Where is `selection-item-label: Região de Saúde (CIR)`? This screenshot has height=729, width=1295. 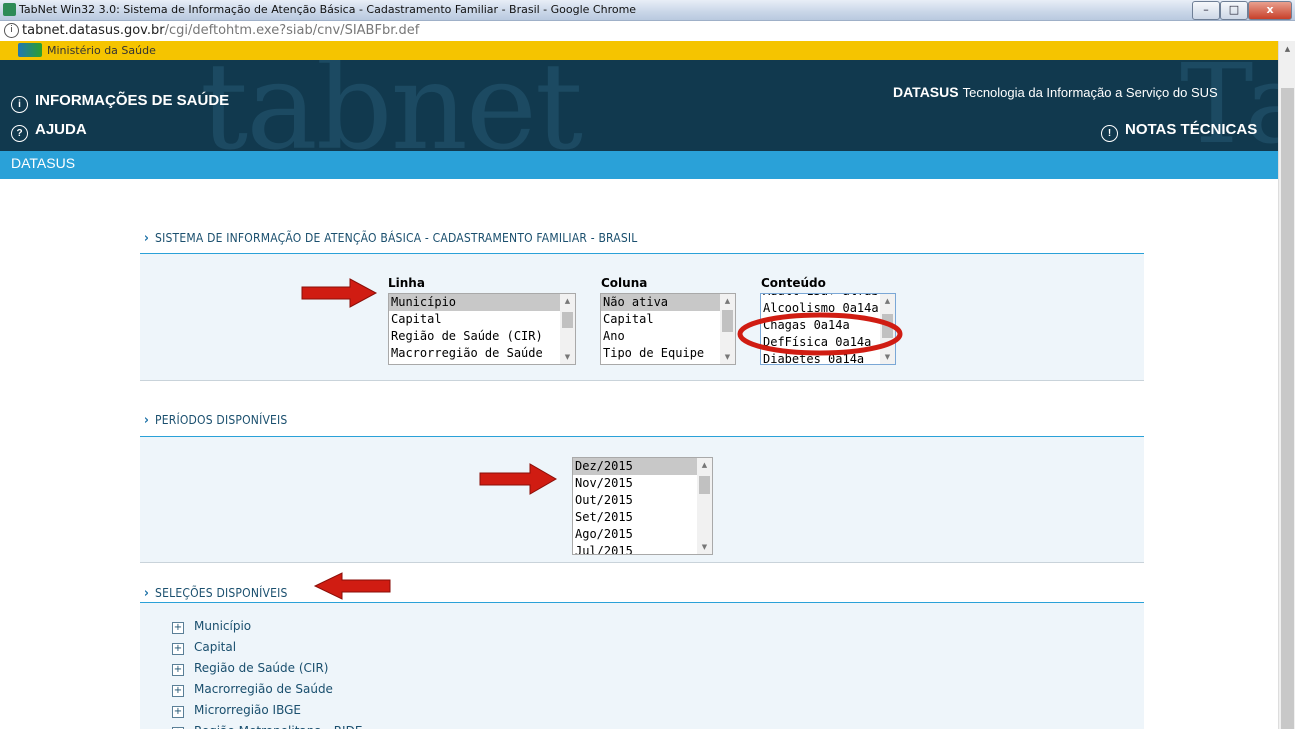
selection-item-label: Região de Saúde (CIR) is located at coordinates (261, 668).